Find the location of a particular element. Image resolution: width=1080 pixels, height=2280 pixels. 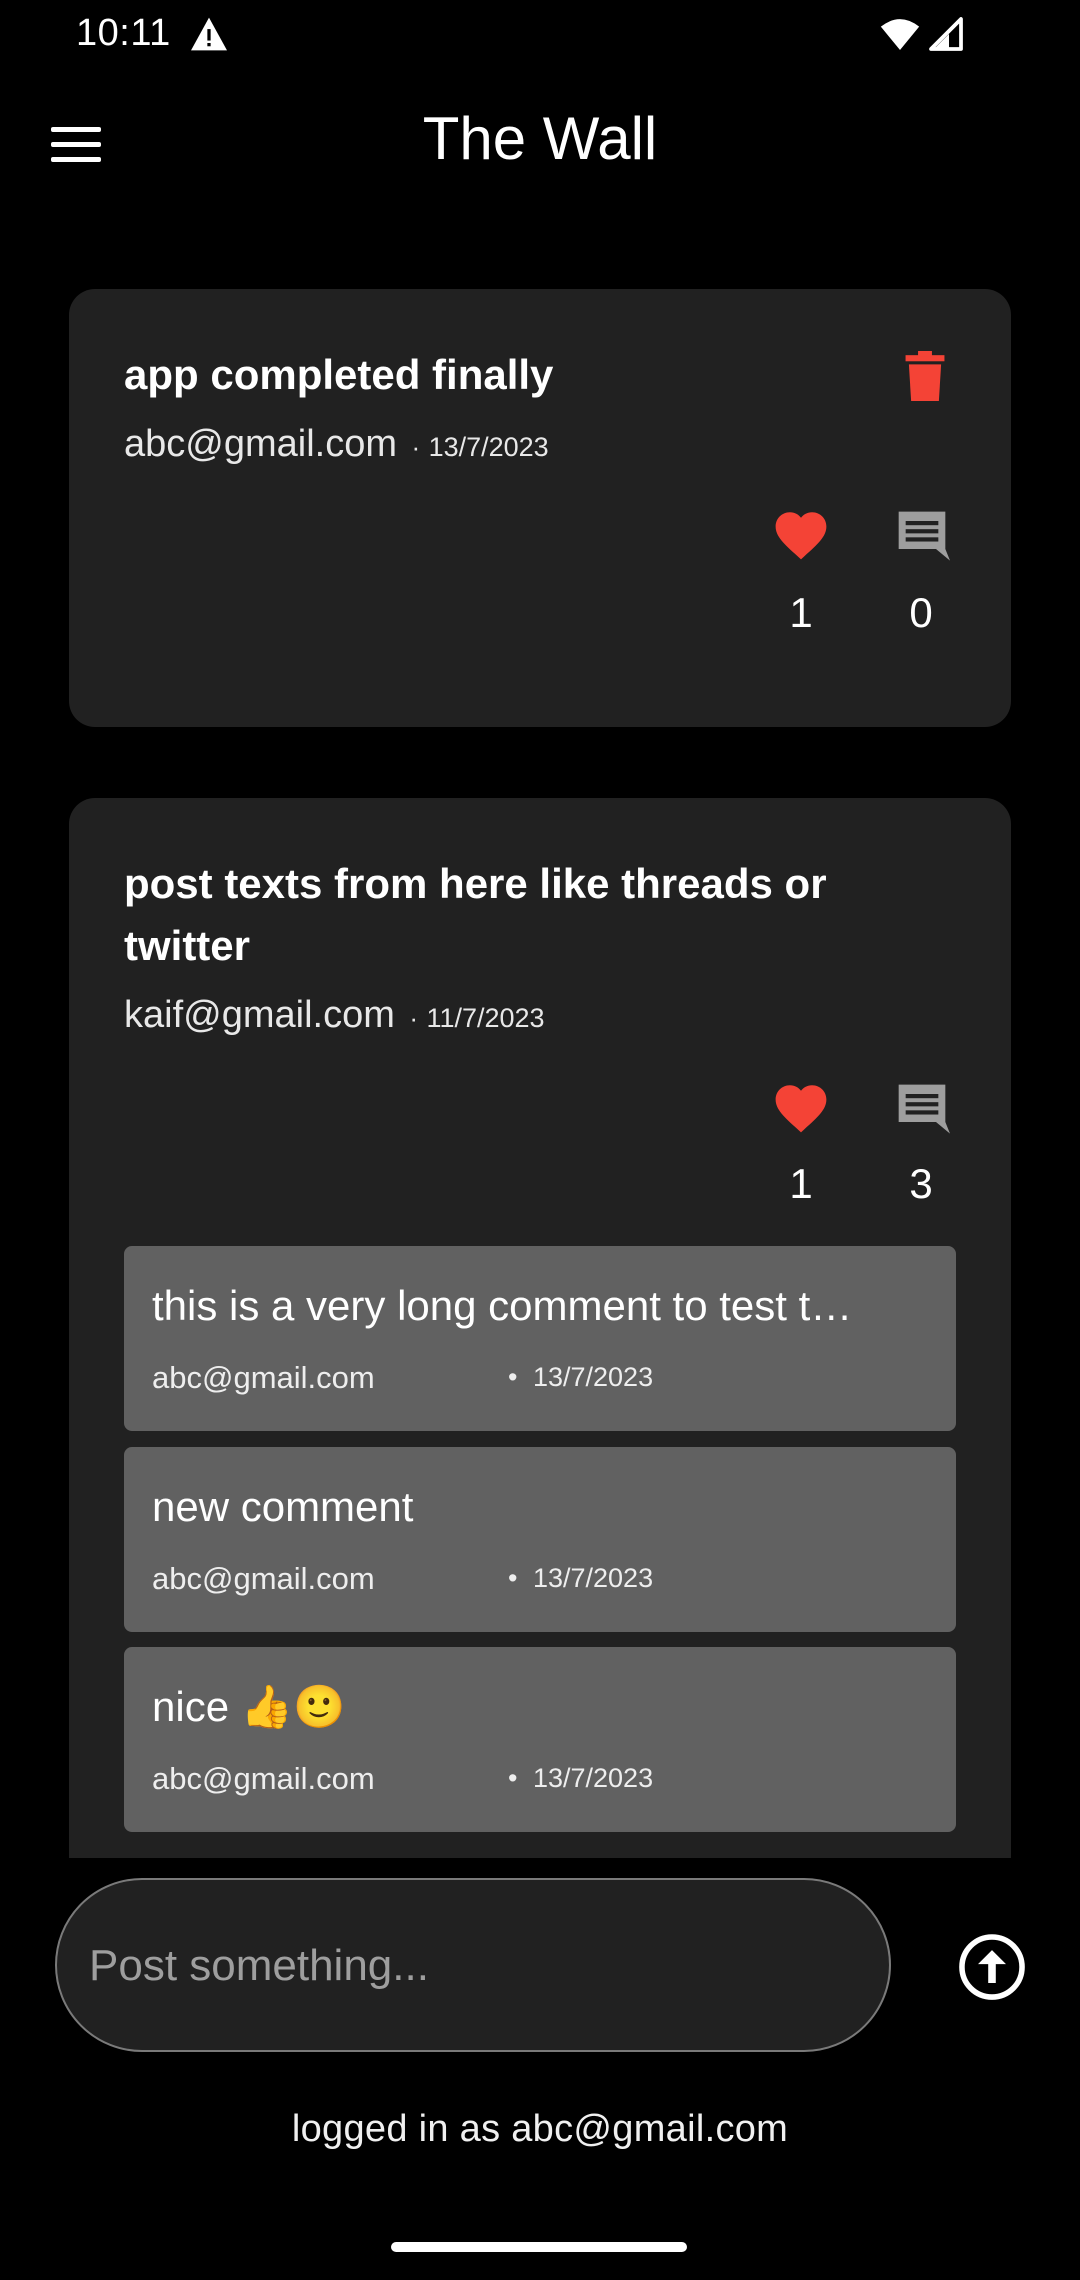

post-input-container is located at coordinates (473, 1965).